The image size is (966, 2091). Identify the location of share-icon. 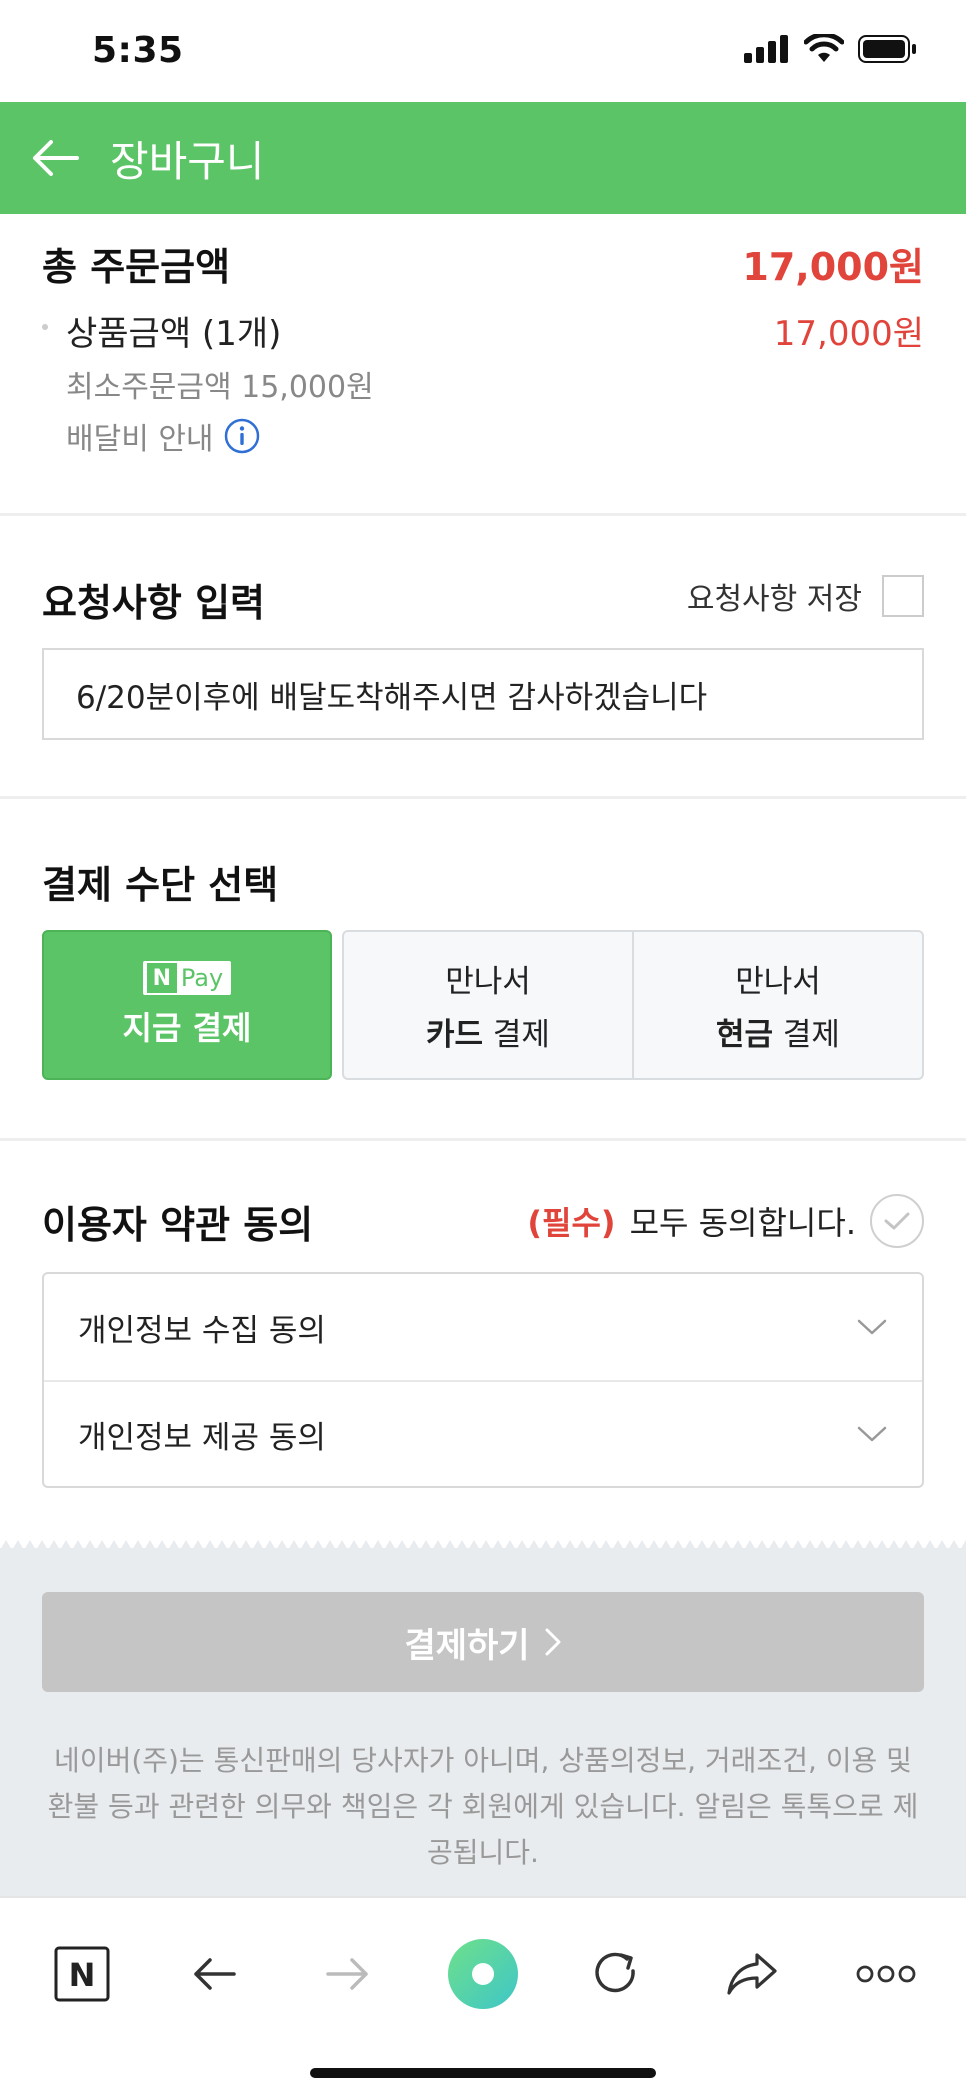
(752, 1974).